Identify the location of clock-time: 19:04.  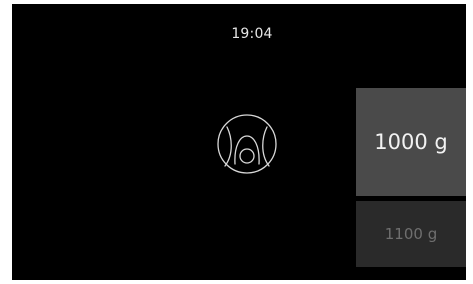
(252, 34).